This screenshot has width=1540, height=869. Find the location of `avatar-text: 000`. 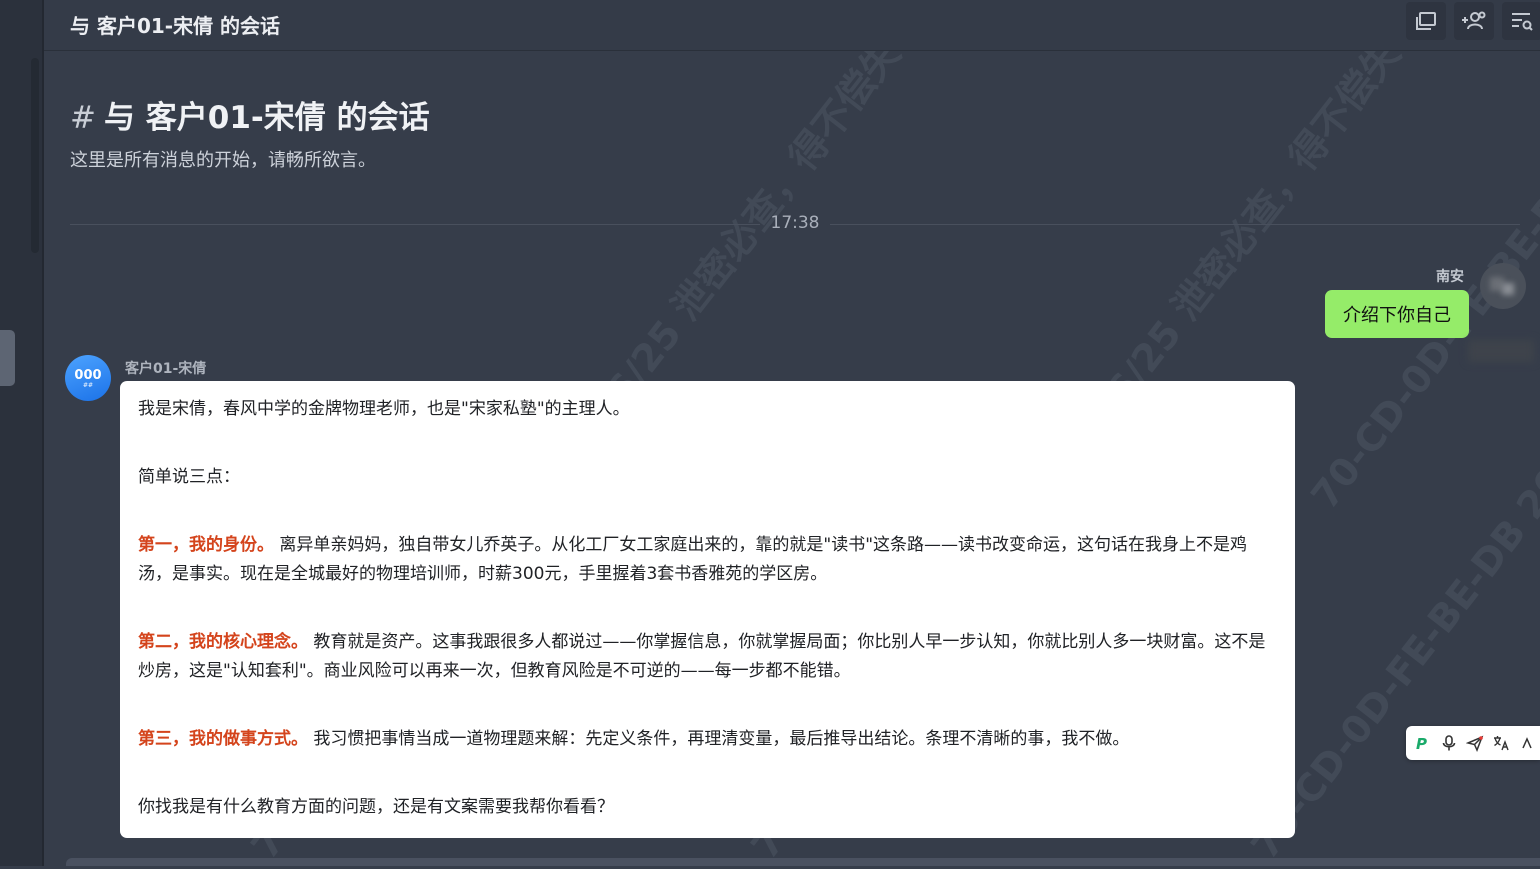

avatar-text: 000 is located at coordinates (88, 375).